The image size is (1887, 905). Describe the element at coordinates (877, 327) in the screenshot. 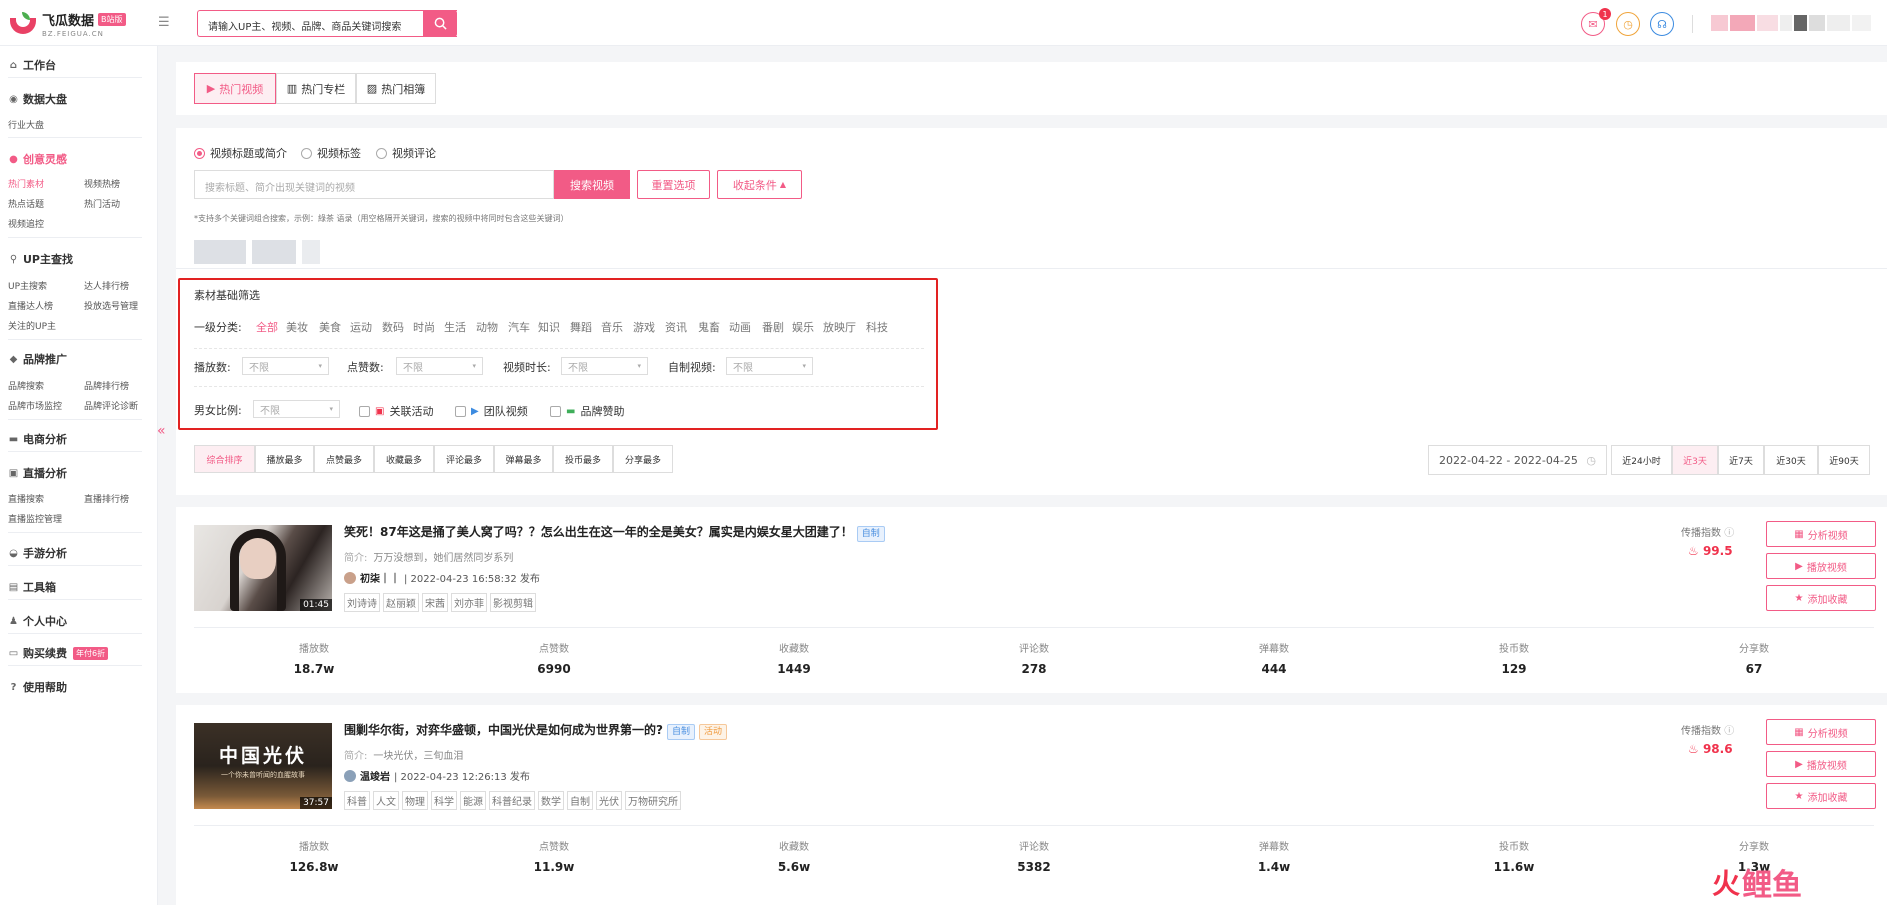

I see `category-19: 科技` at that location.